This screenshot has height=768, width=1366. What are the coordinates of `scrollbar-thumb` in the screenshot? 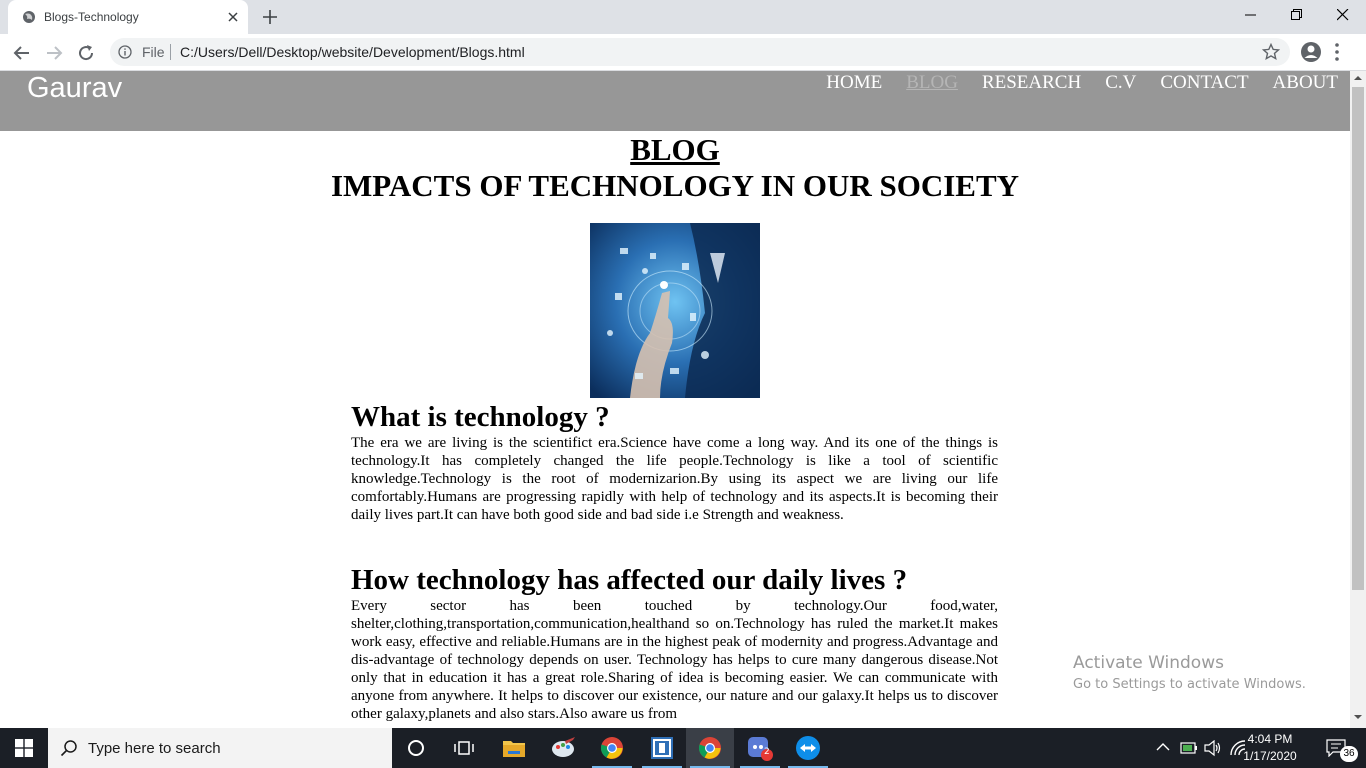 It's located at (1358, 338).